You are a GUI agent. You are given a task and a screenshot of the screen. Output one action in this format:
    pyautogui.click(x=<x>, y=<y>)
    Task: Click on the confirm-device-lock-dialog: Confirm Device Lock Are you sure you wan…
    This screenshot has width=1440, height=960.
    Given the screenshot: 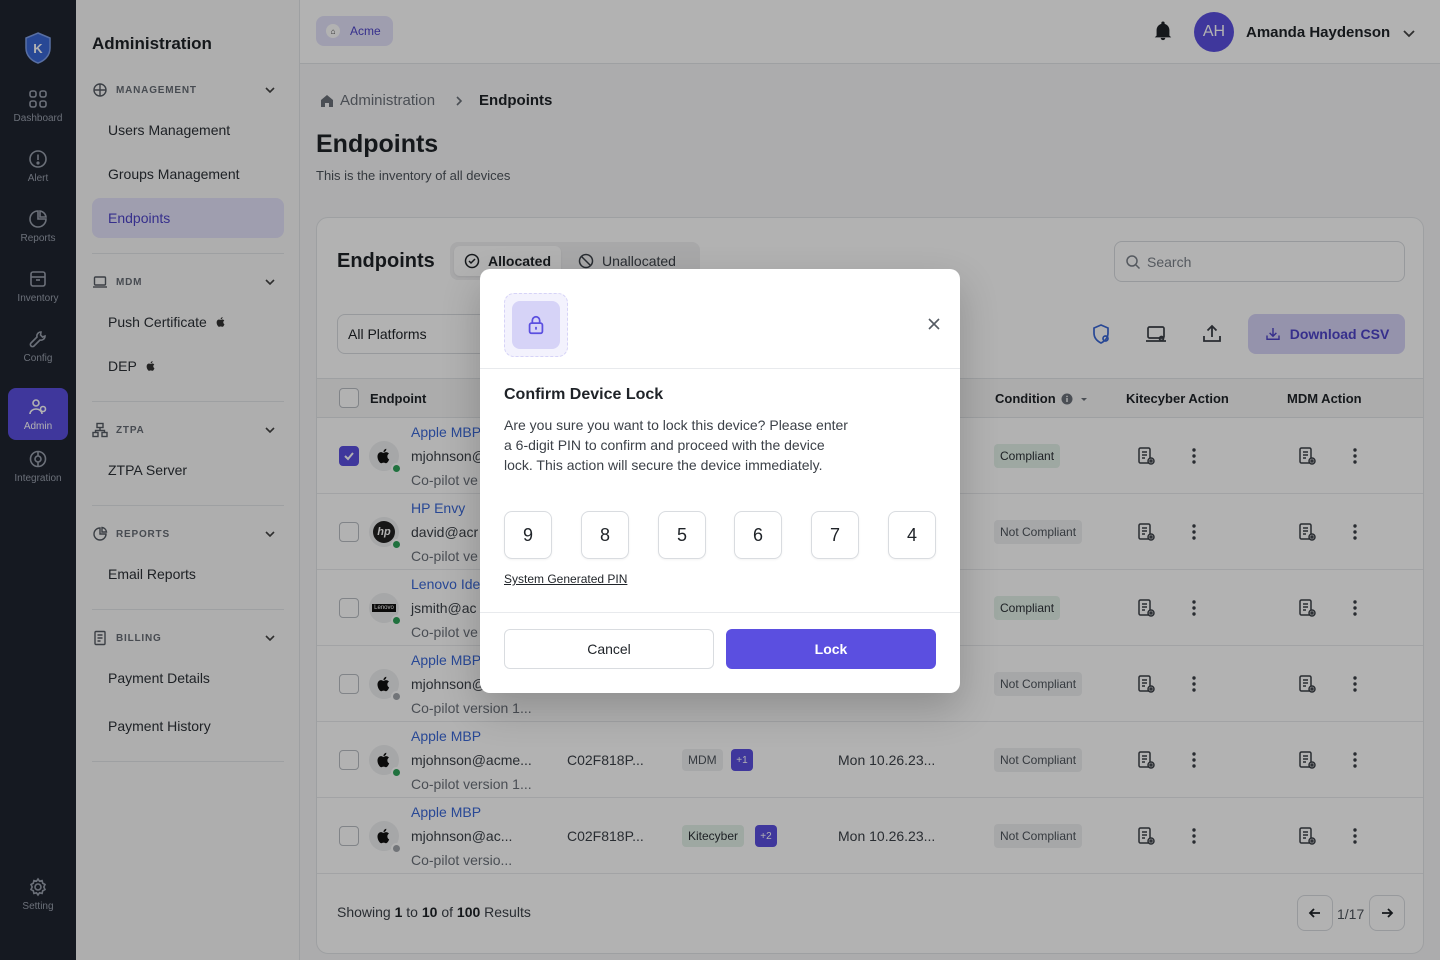 What is the action you would take?
    pyautogui.click(x=720, y=481)
    